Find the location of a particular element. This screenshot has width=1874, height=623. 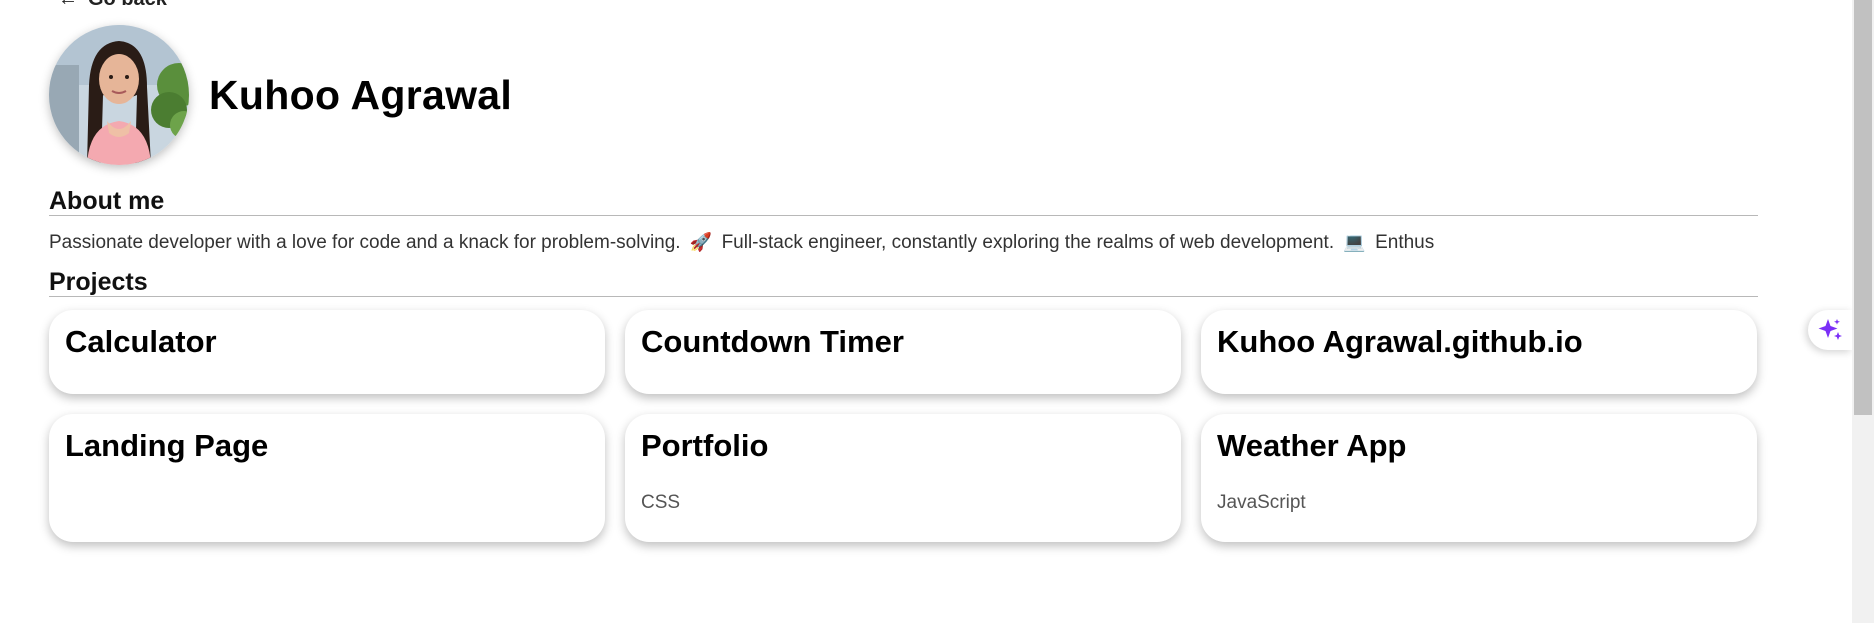

profile-name: Kuhoo Agrawal is located at coordinates (361, 94).